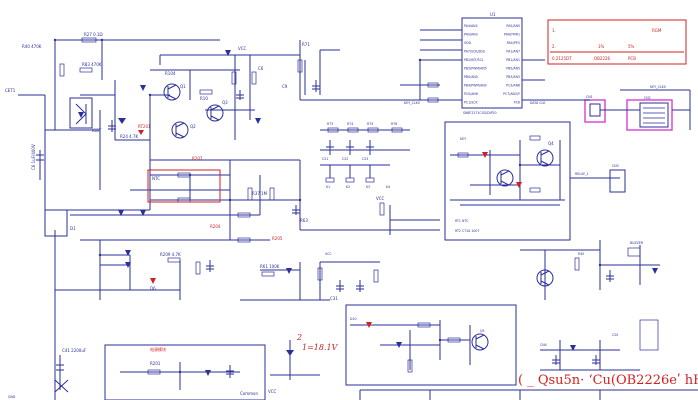  Describe the element at coordinates (512, 35) in the screenshot. I see `mcu-pin-right: PA6/TMR1` at that location.